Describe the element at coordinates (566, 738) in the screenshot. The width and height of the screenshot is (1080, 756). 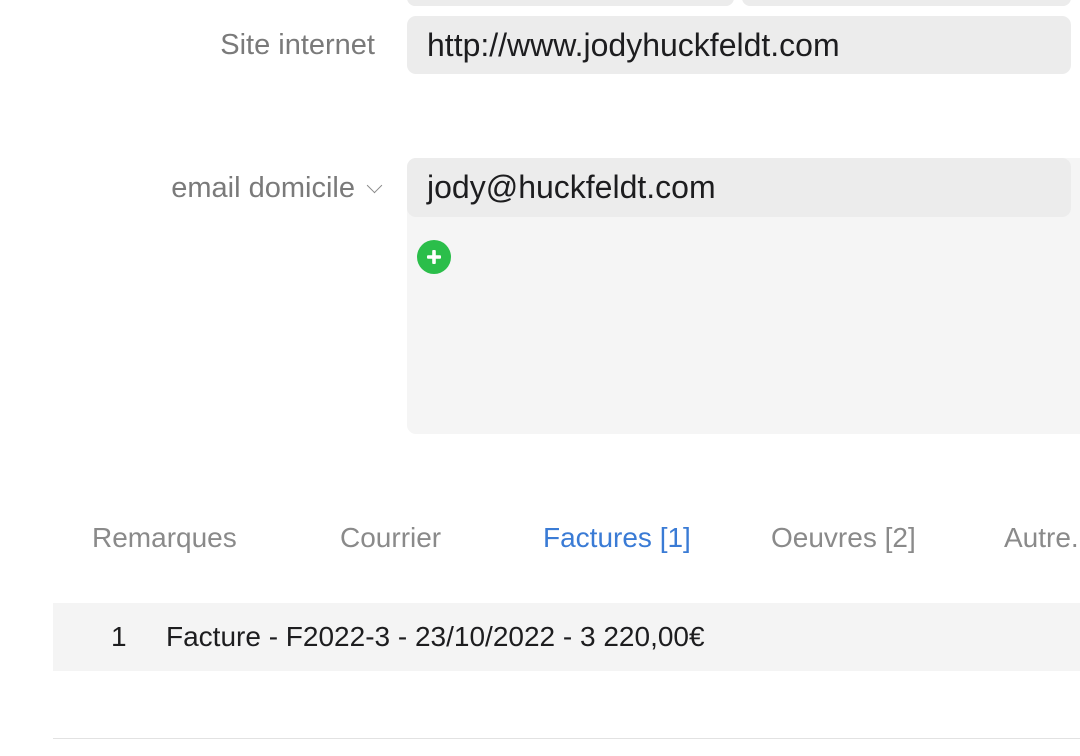
I see `list-divider` at that location.